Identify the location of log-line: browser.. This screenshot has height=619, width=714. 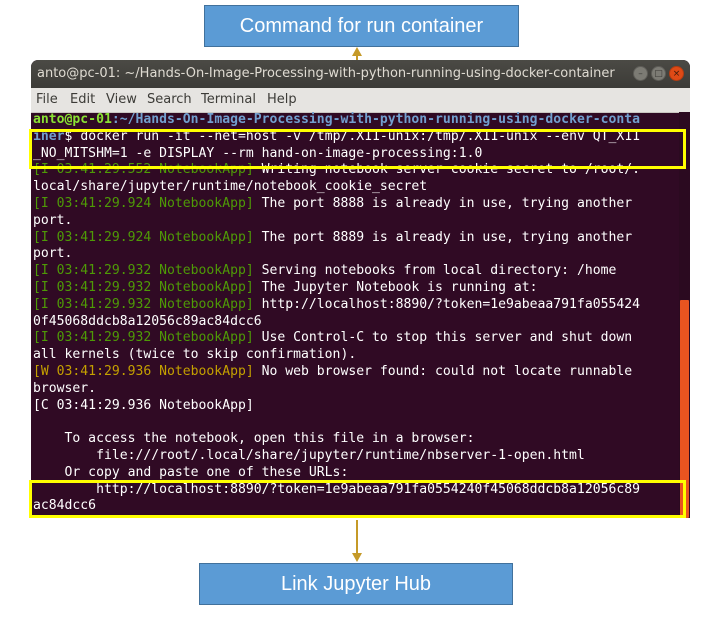
(64, 389).